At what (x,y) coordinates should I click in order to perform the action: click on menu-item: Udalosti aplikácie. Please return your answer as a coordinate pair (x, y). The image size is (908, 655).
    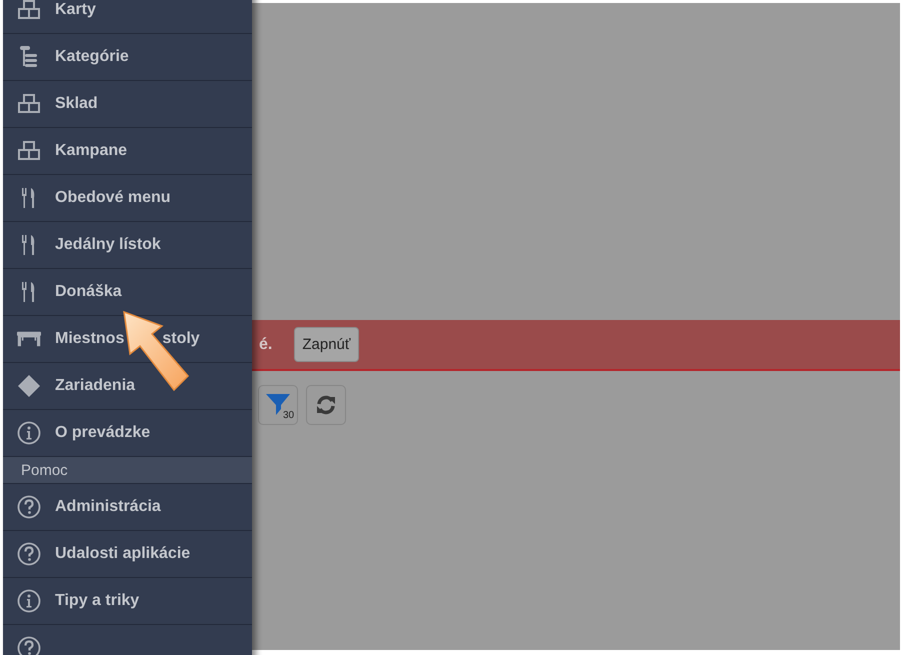
    Looking at the image, I should click on (127, 554).